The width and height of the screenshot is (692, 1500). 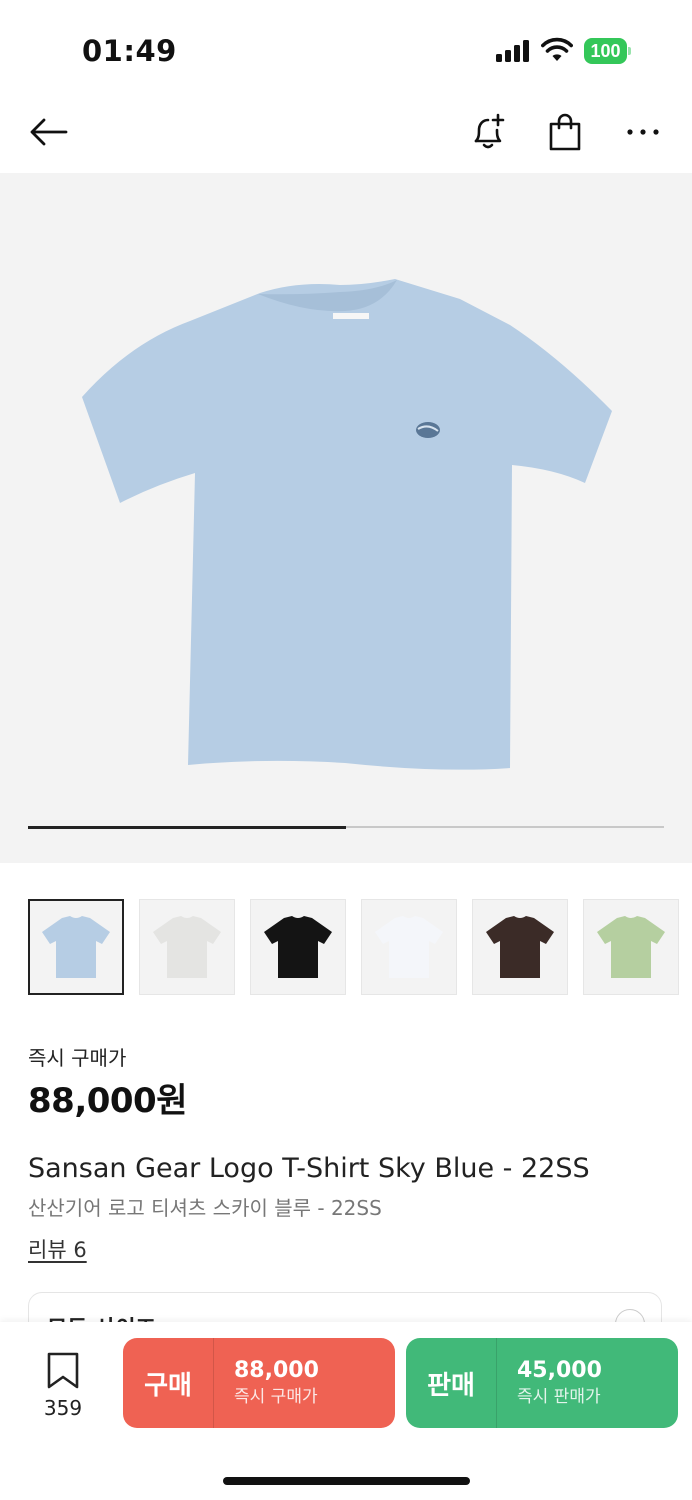 I want to click on instant-buy-price-label: 즉시 구매가, so click(x=77, y=1058).